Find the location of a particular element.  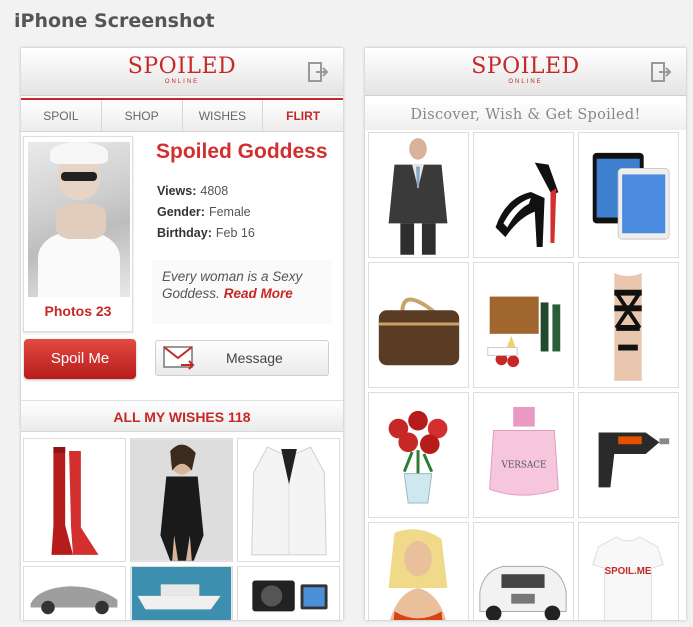

mail-icon is located at coordinates (179, 358).